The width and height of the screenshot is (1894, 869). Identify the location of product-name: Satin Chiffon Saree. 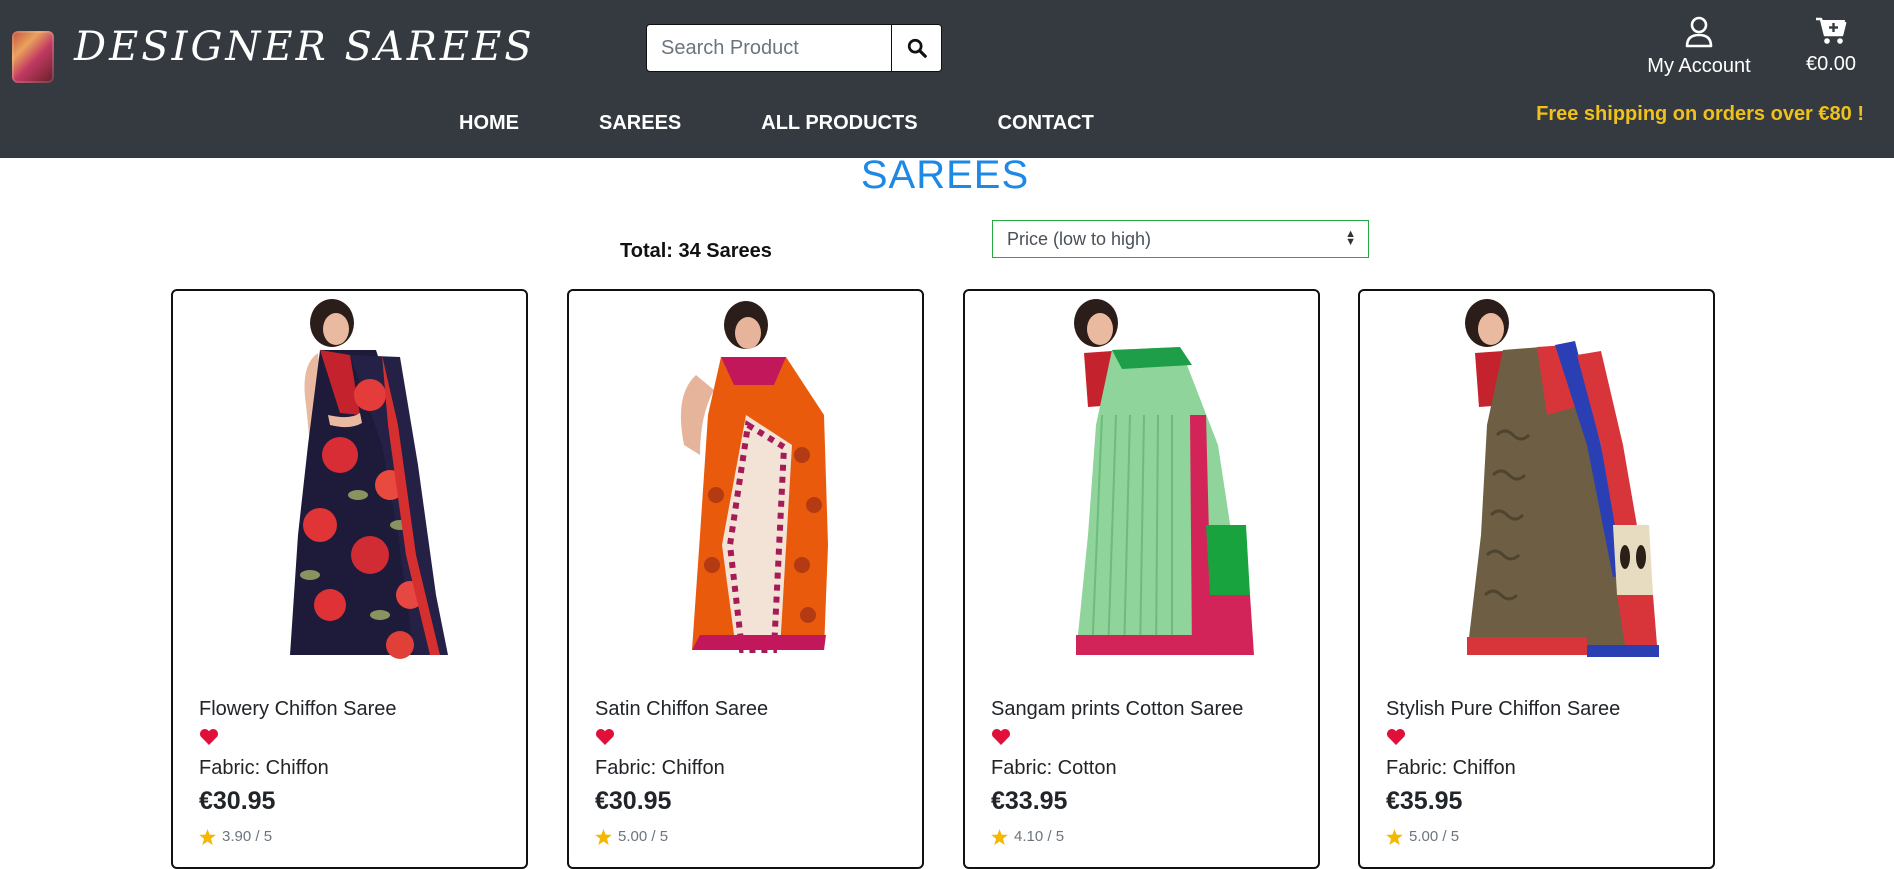
(681, 709).